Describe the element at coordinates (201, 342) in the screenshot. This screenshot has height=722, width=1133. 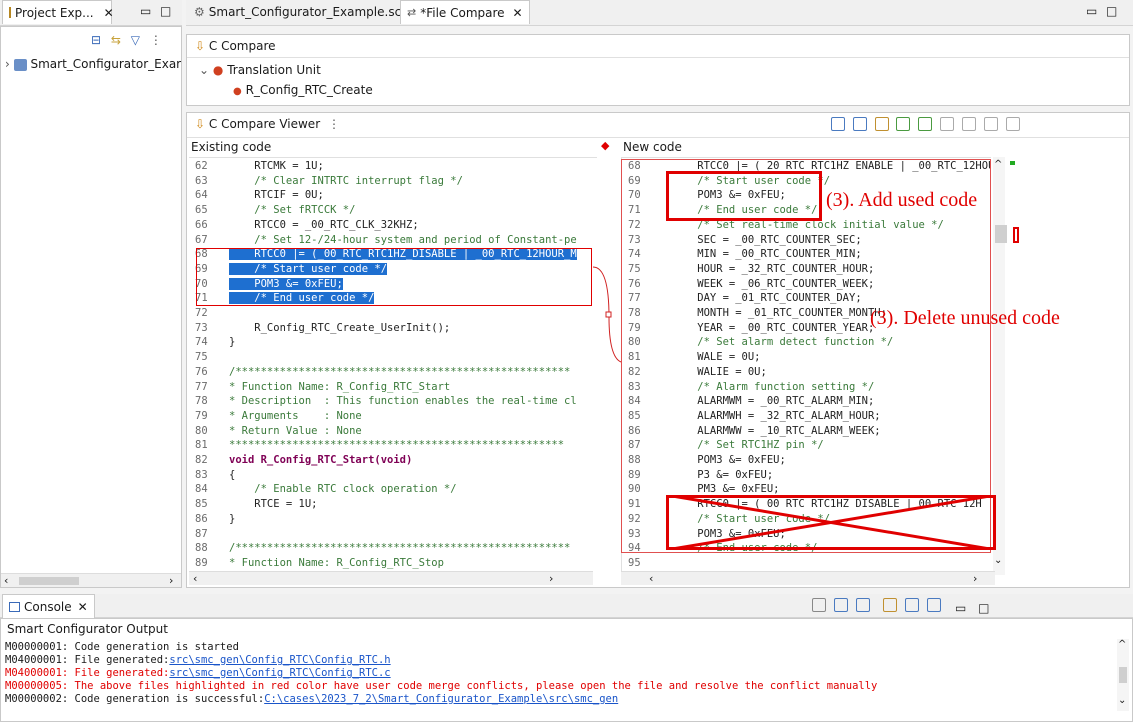
I see `line-number: 74` at that location.